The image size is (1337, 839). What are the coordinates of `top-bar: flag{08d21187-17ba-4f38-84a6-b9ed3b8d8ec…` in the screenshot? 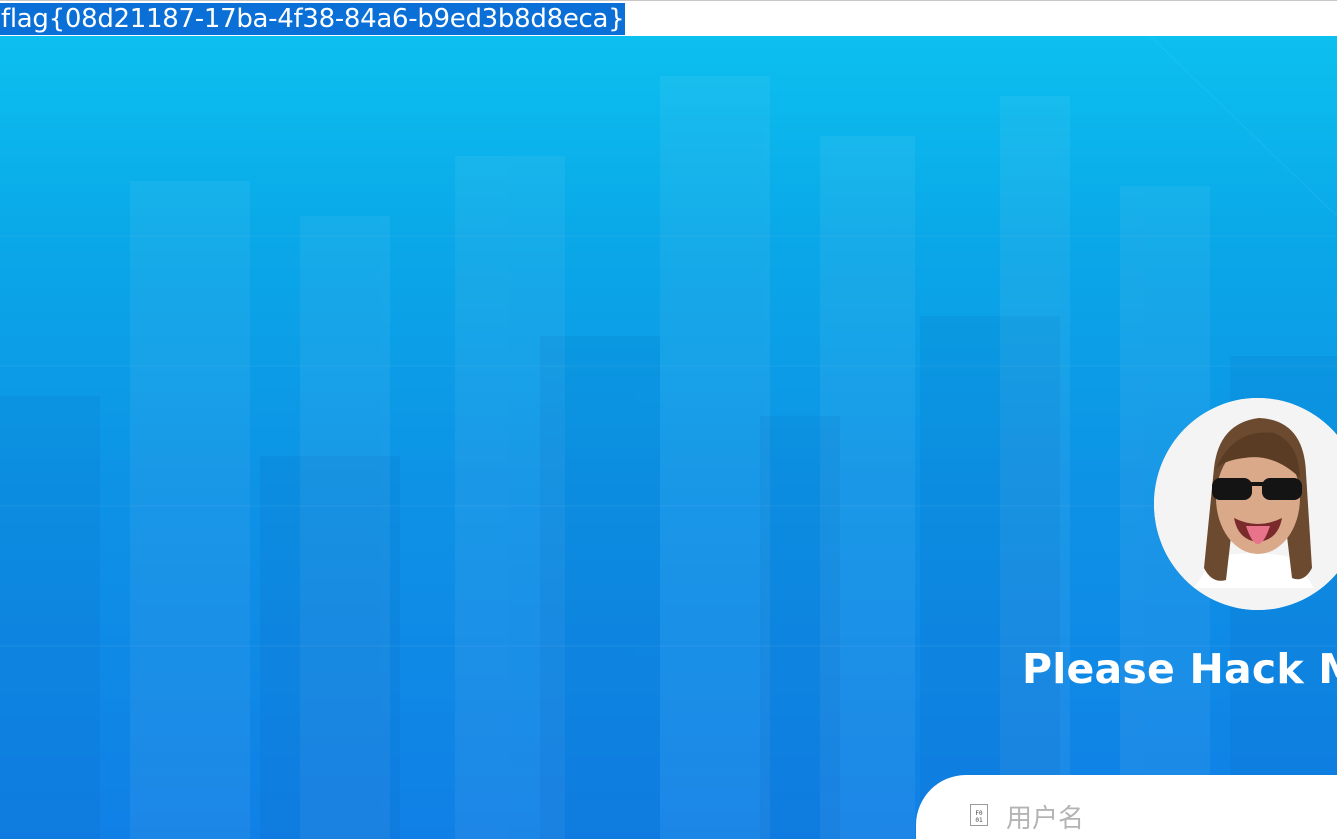 It's located at (668, 18).